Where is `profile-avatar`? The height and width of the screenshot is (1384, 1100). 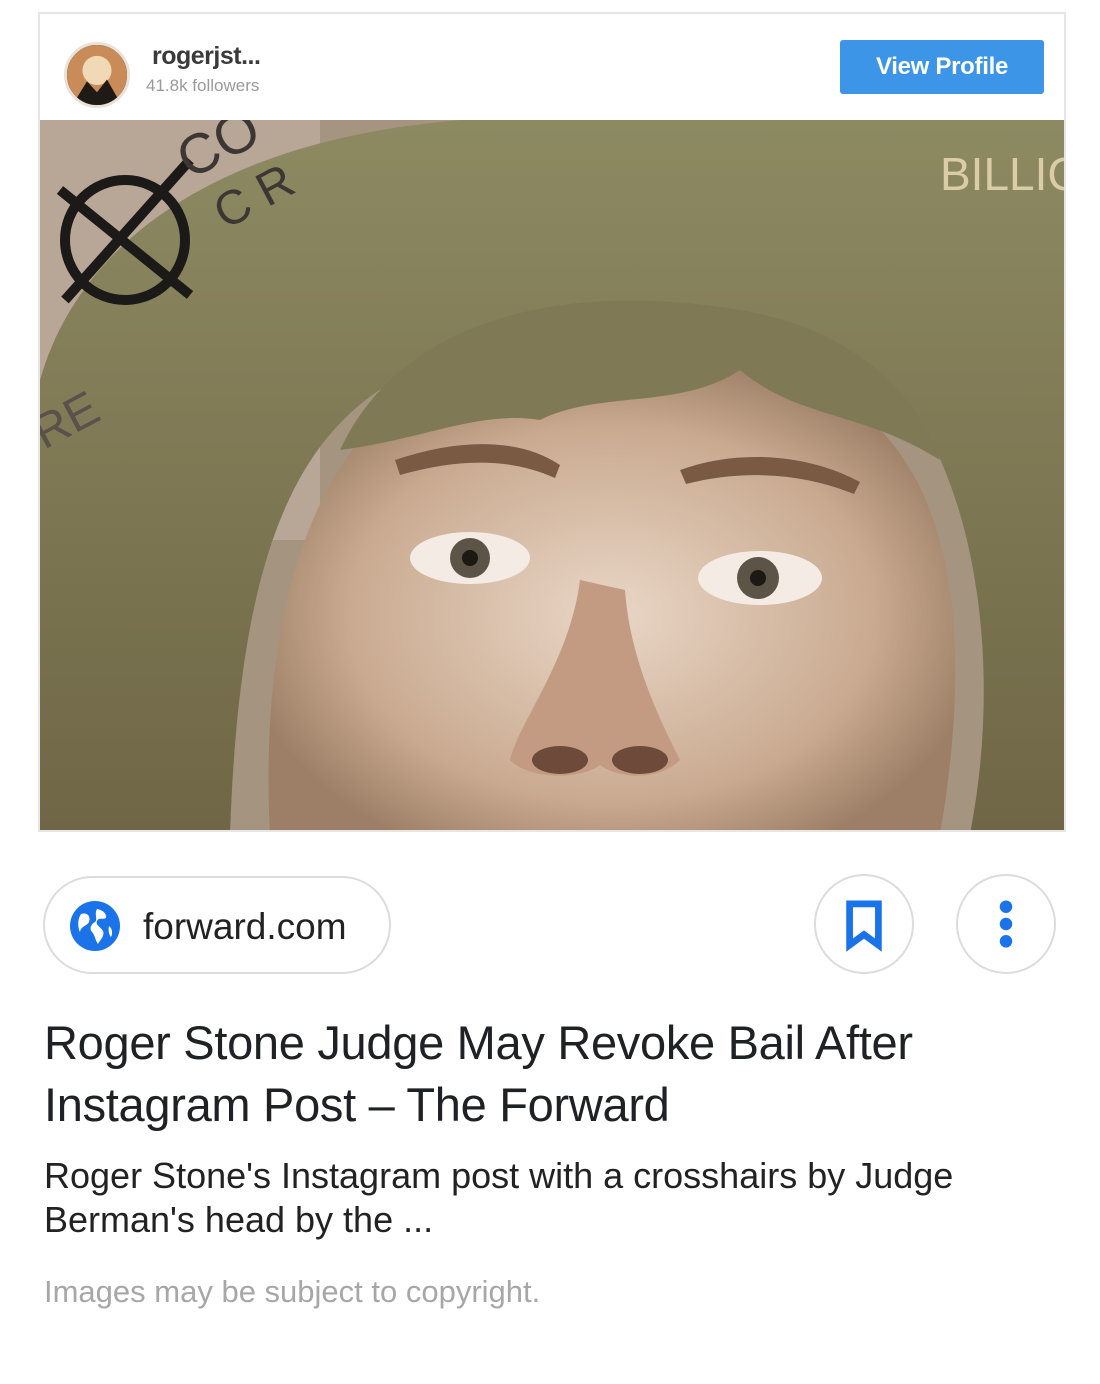
profile-avatar is located at coordinates (97, 75).